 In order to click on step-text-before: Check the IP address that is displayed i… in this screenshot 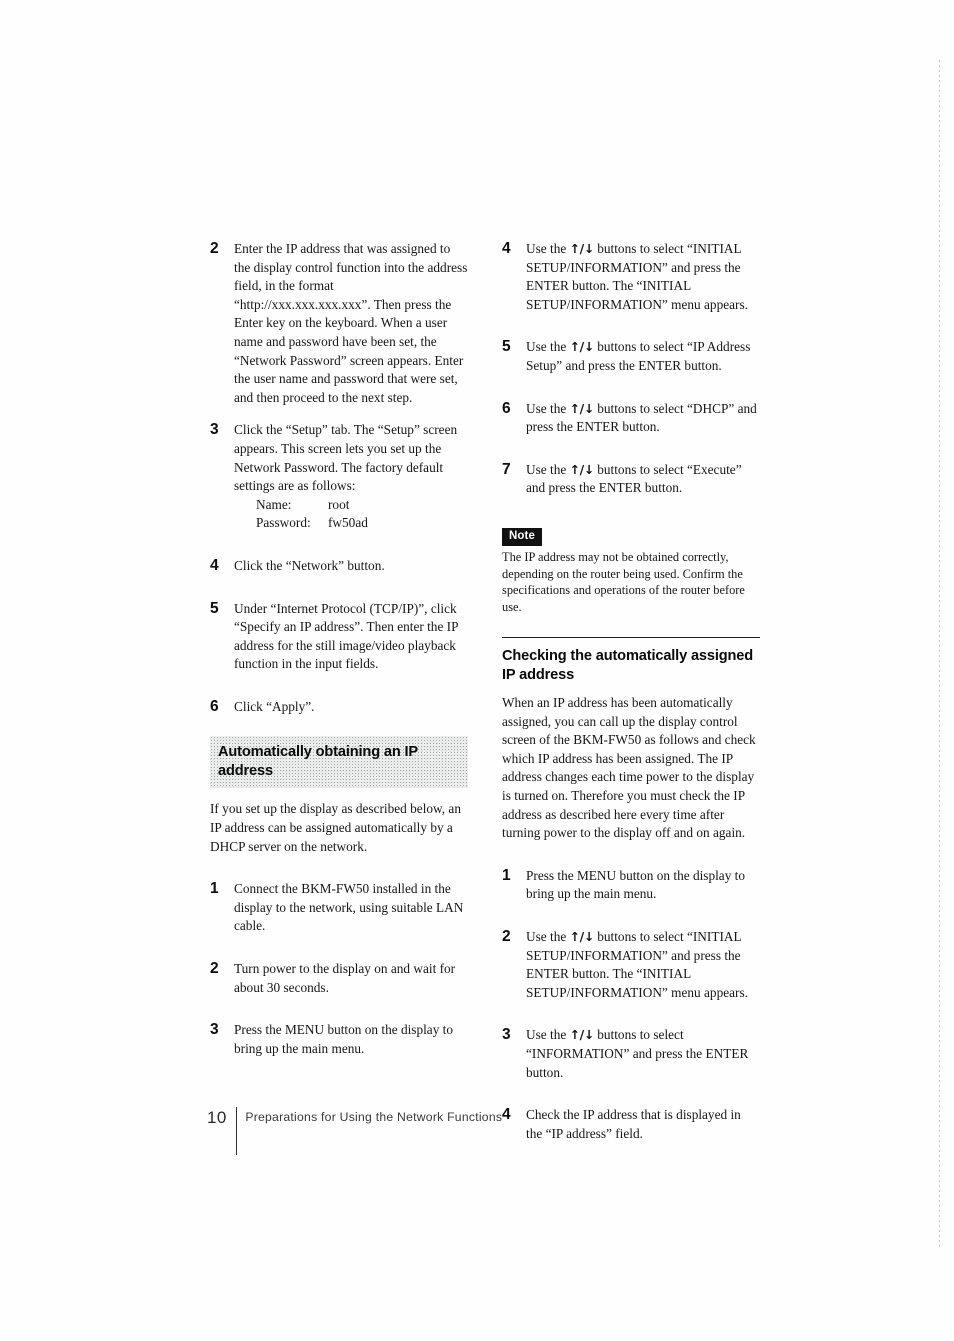, I will do `click(633, 1124)`.